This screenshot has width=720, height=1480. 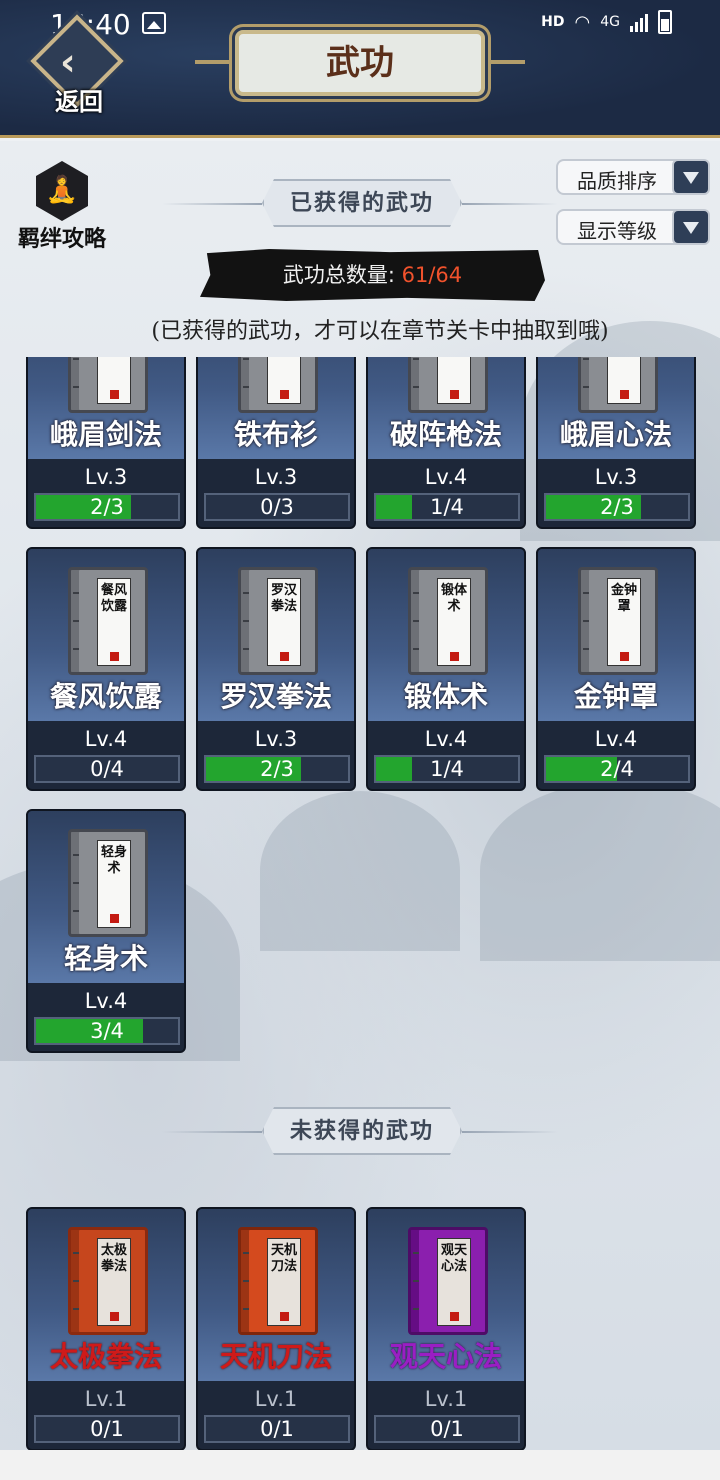 I want to click on manual-book-icon: 锻体术, so click(x=448, y=621).